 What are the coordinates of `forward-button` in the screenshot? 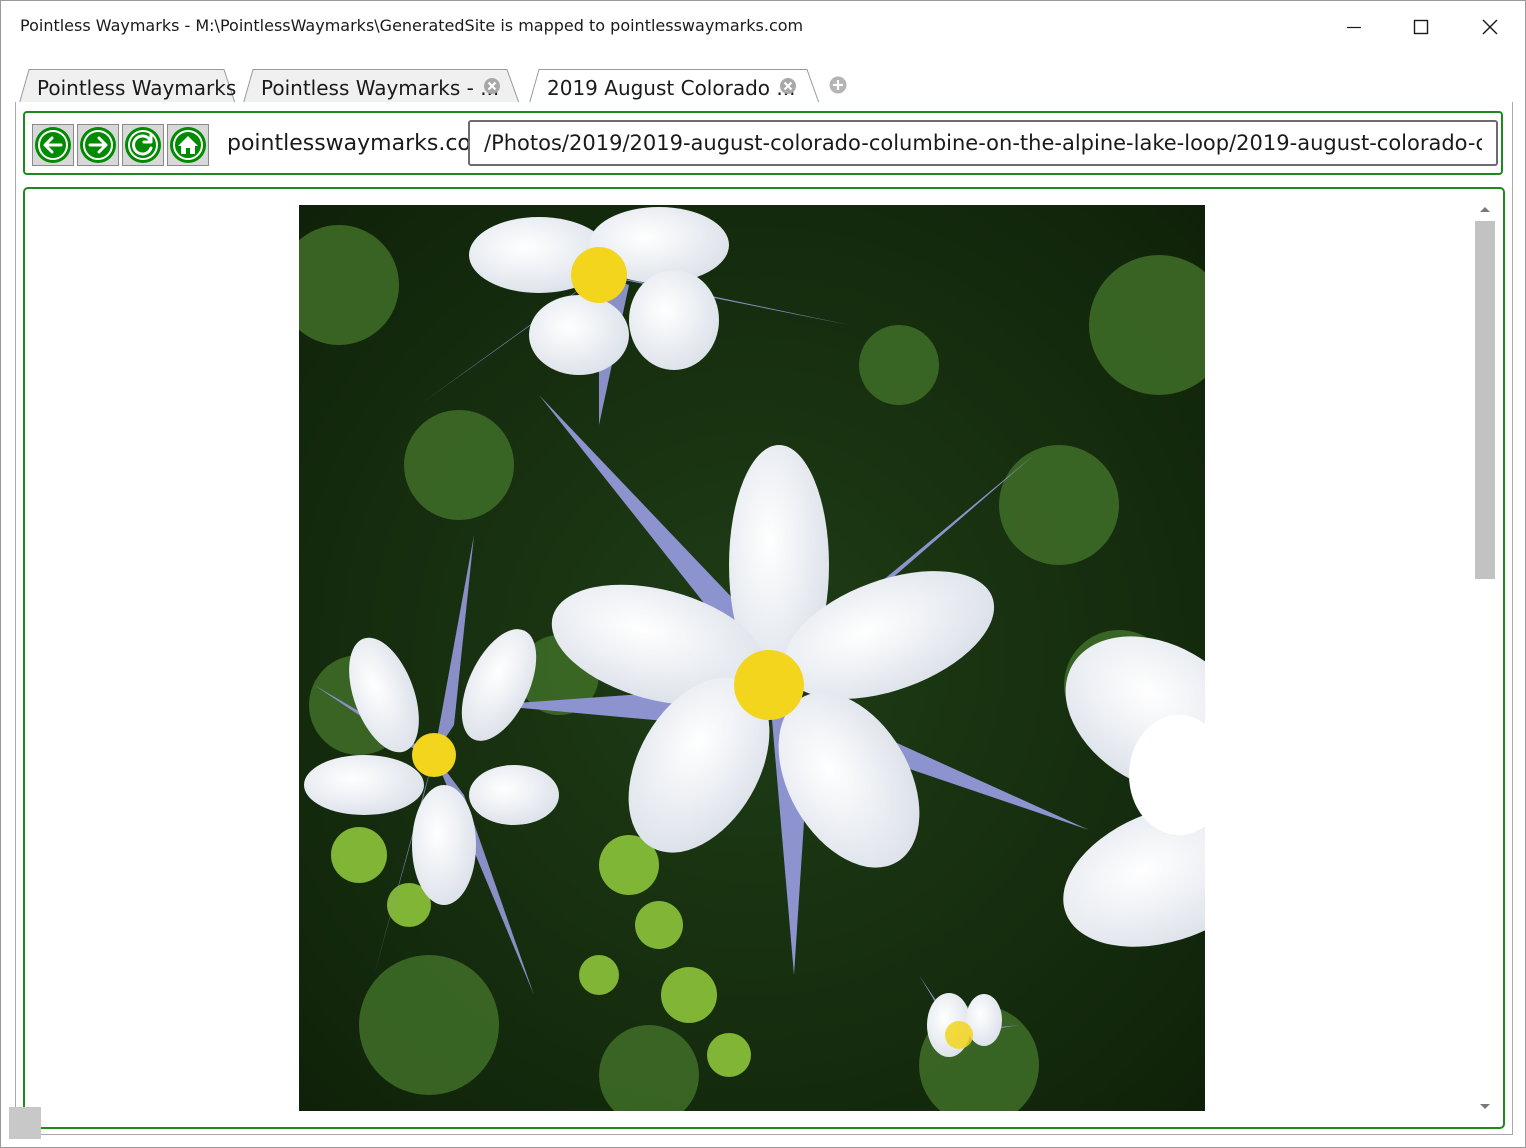 It's located at (98, 145).